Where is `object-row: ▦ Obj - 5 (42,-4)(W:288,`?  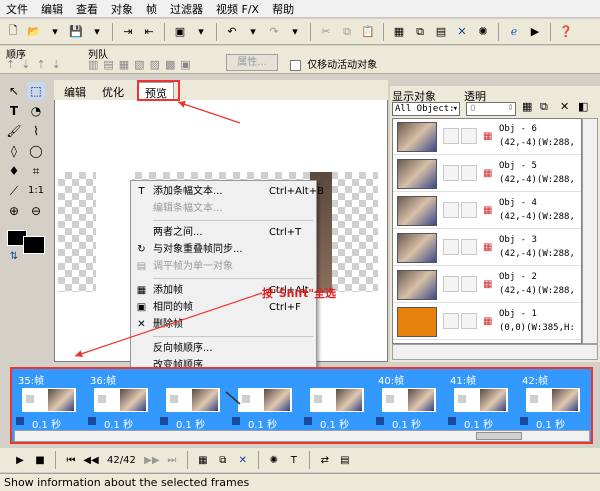 object-row: ▦ Obj - 5 (42,-4)(W:288, is located at coordinates (487, 174).